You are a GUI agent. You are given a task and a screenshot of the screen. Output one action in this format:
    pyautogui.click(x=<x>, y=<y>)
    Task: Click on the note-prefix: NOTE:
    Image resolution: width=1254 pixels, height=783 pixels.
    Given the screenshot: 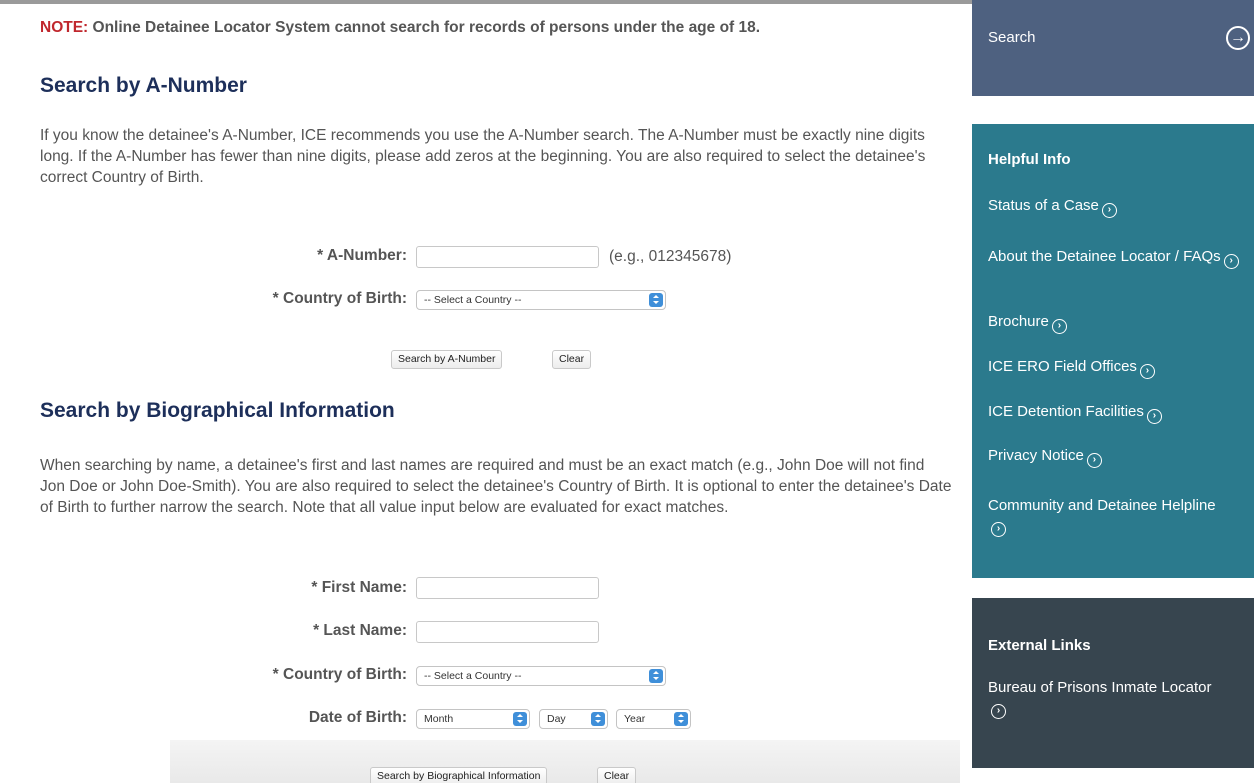 What is the action you would take?
    pyautogui.click(x=64, y=27)
    